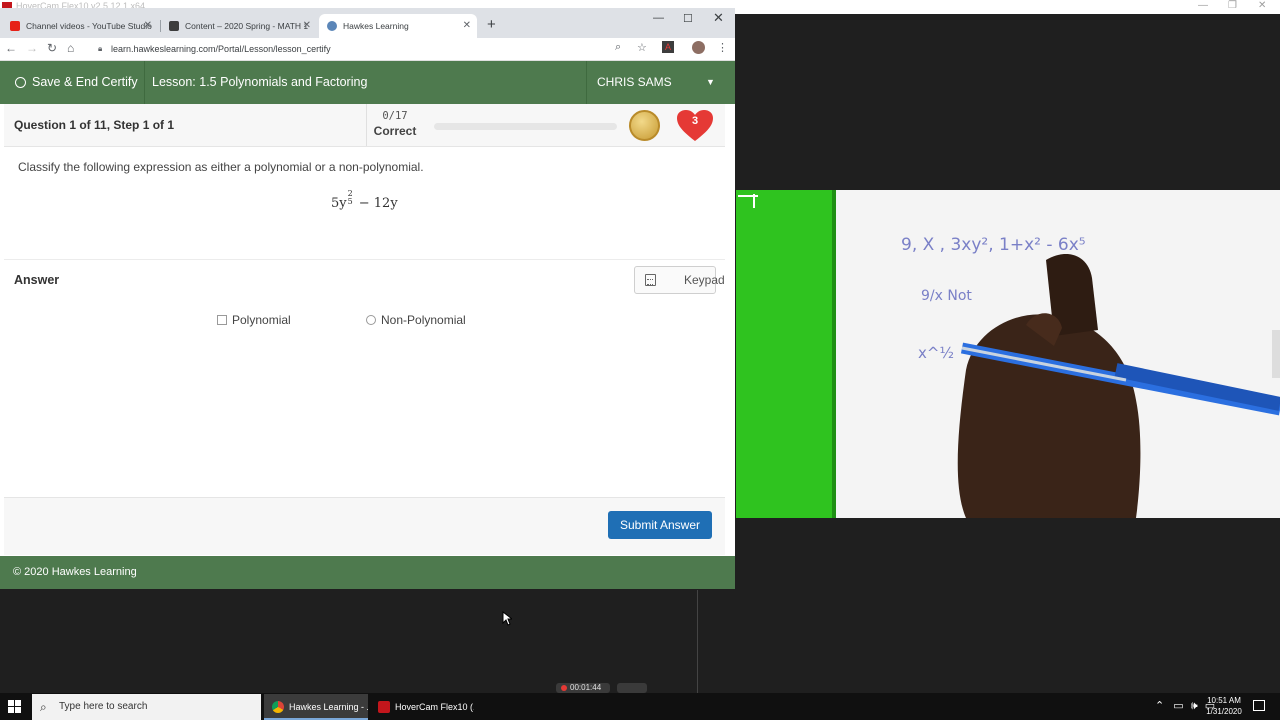 This screenshot has height=720, width=1280. What do you see at coordinates (668, 47) in the screenshot?
I see `pdf-extension-icon: A` at bounding box center [668, 47].